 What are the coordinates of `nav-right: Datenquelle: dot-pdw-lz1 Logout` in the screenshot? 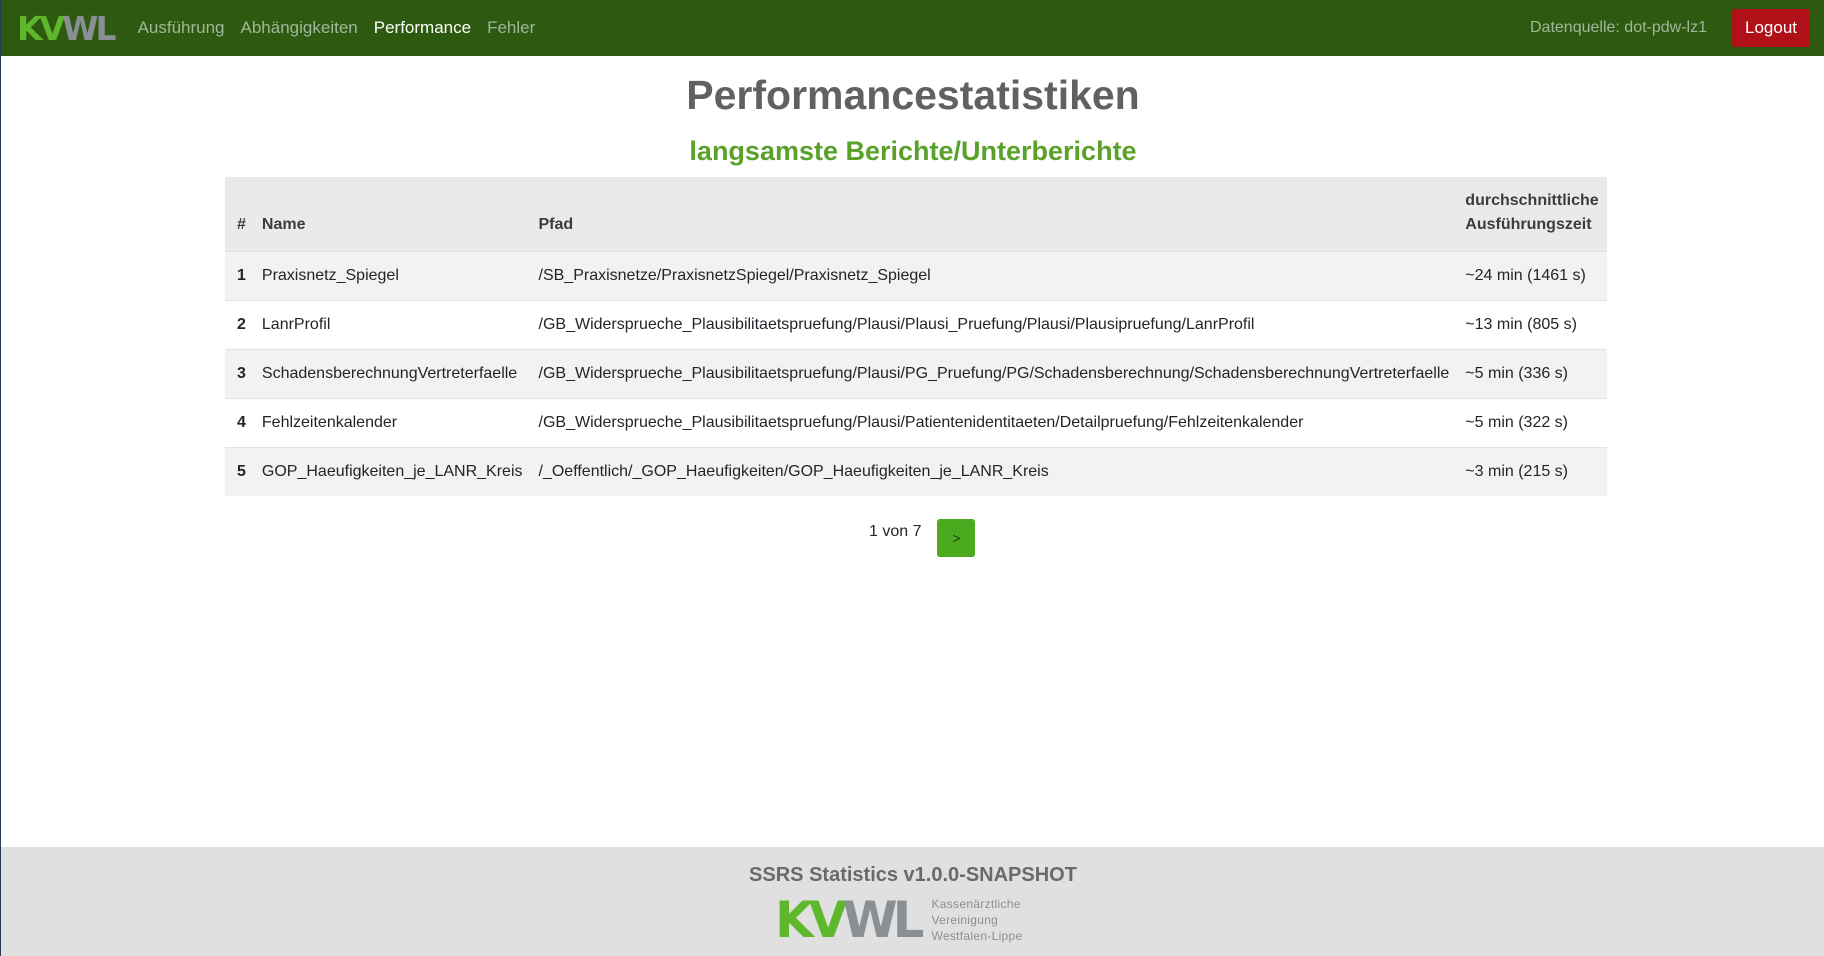 It's located at (1670, 28).